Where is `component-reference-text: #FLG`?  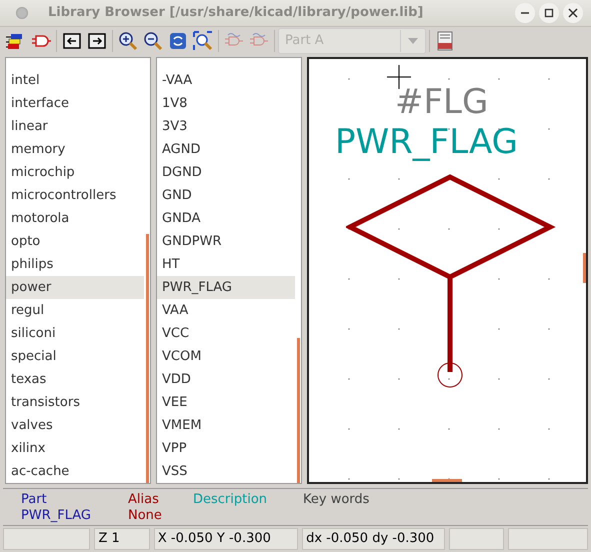 component-reference-text: #FLG is located at coordinates (441, 101).